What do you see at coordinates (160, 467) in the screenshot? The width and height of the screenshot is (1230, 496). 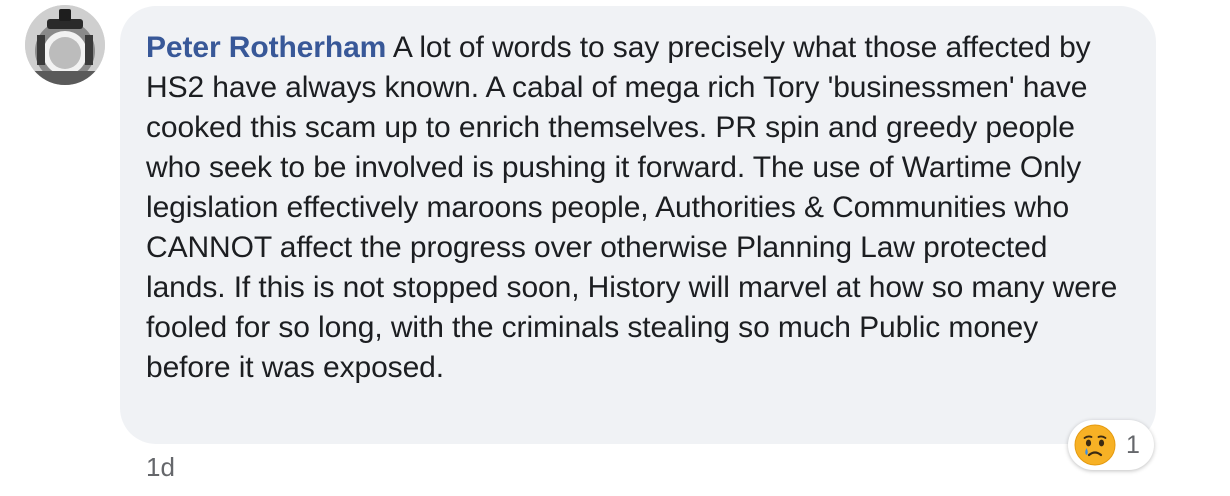 I see `comment-timestamp: 1d` at bounding box center [160, 467].